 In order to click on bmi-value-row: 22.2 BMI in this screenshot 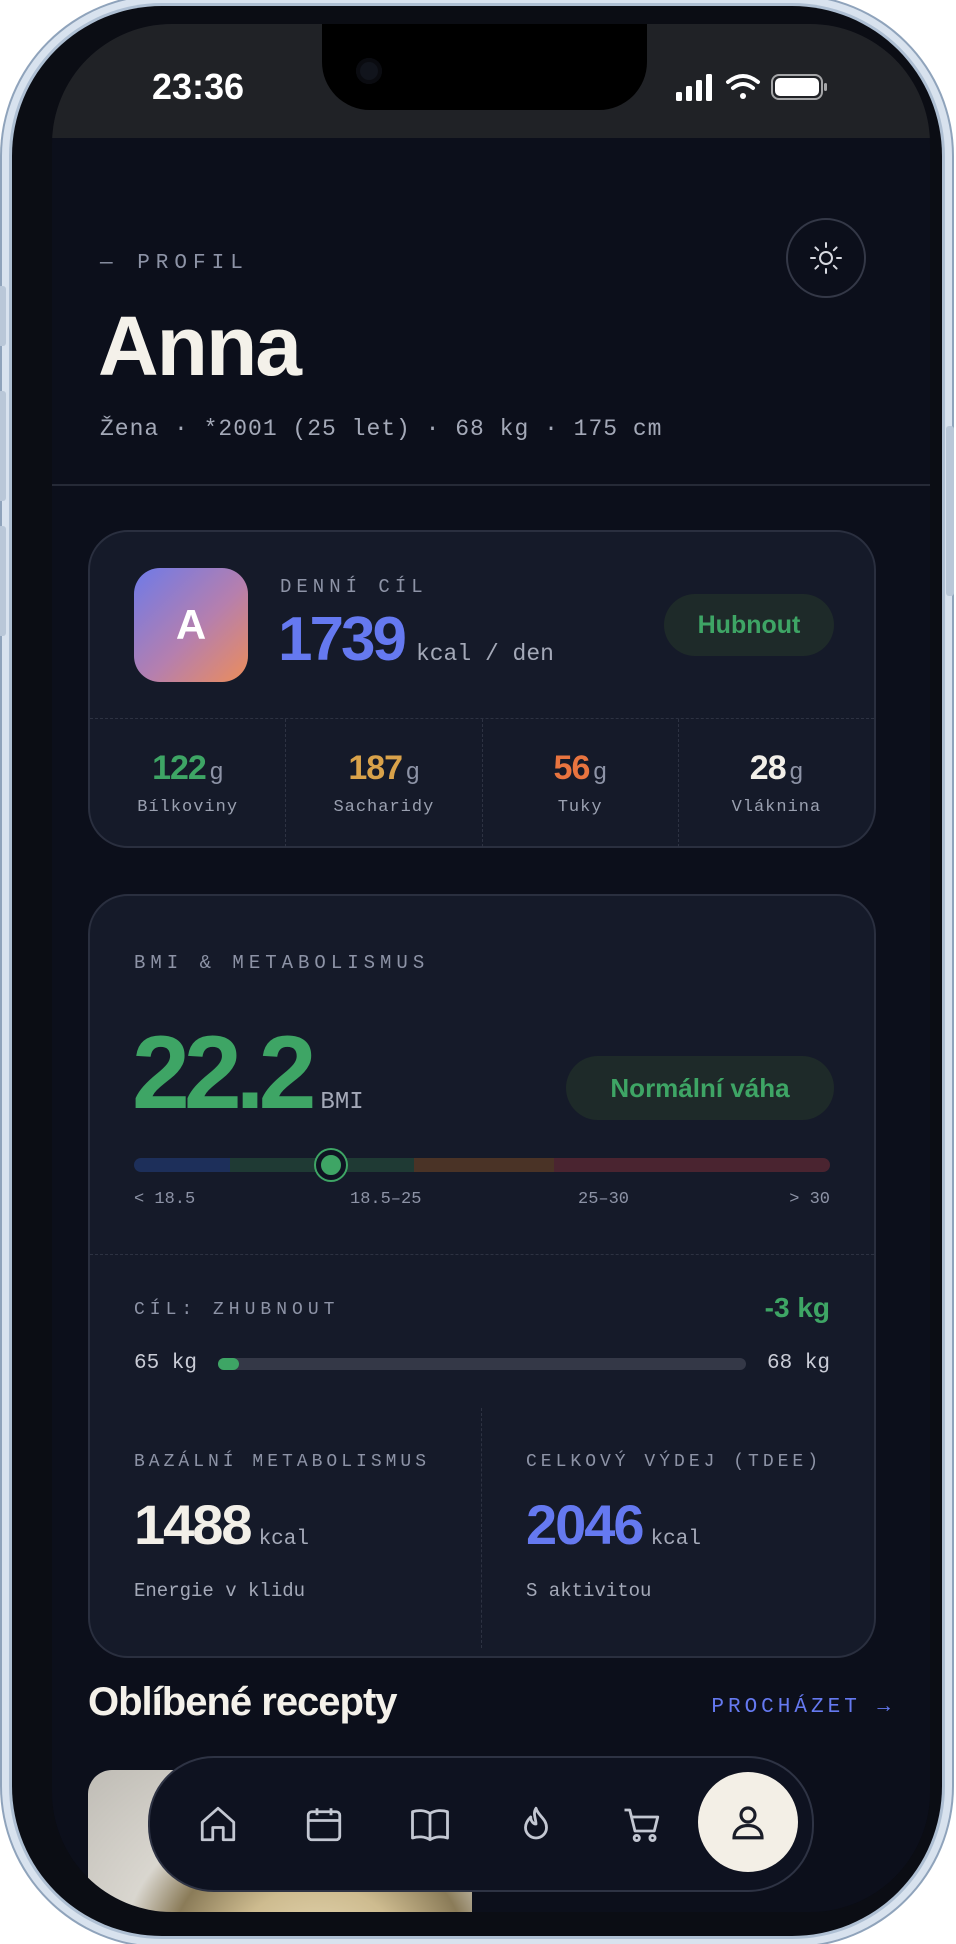, I will do `click(248, 1073)`.